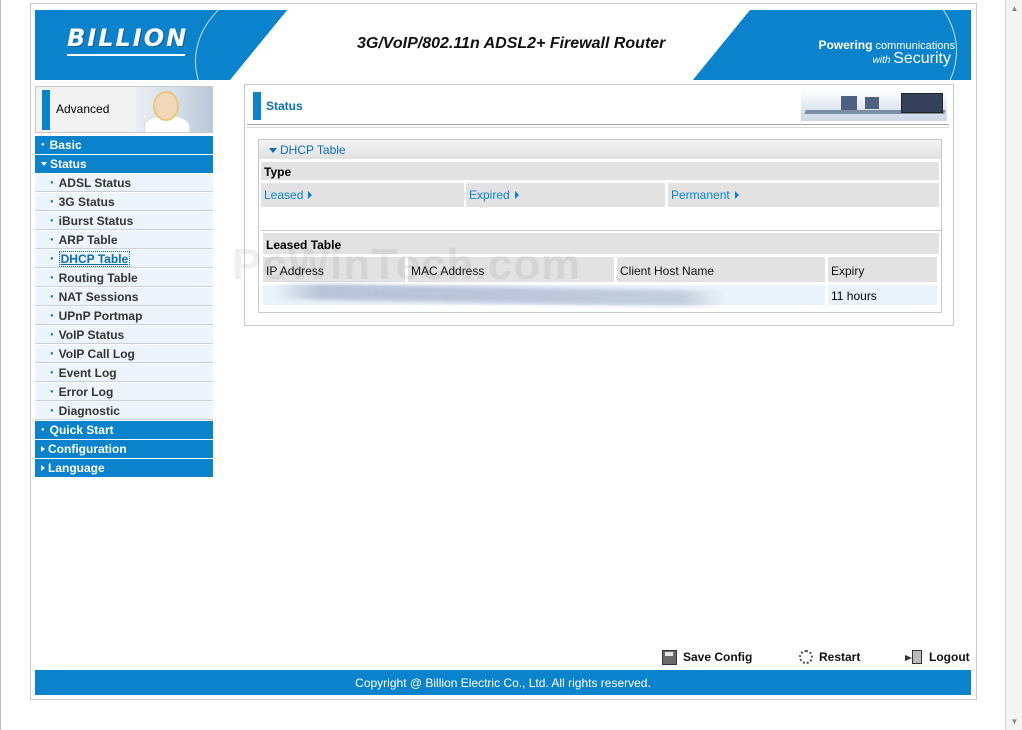  I want to click on expand-arrow-down-icon, so click(44, 164).